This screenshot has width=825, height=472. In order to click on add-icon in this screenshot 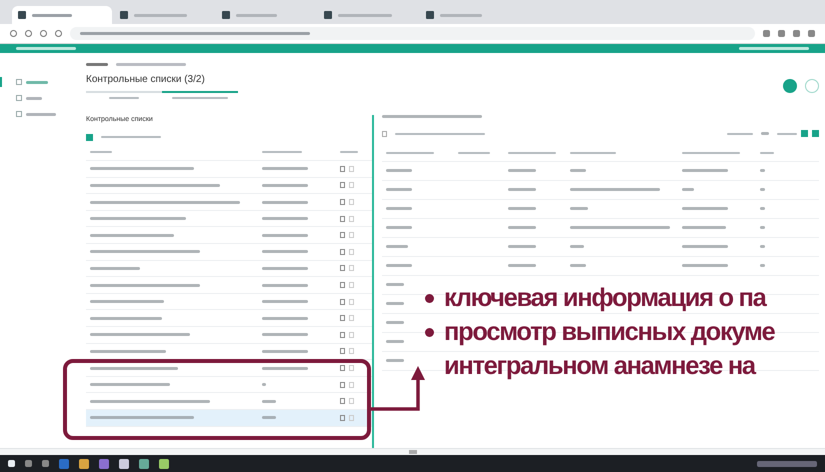, I will do `click(89, 137)`.